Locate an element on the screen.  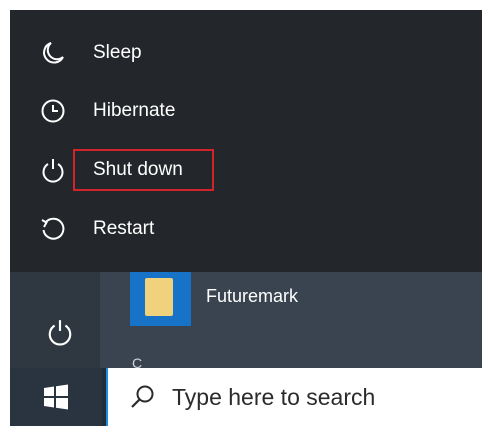
shut-down-highlight-box is located at coordinates (143, 170).